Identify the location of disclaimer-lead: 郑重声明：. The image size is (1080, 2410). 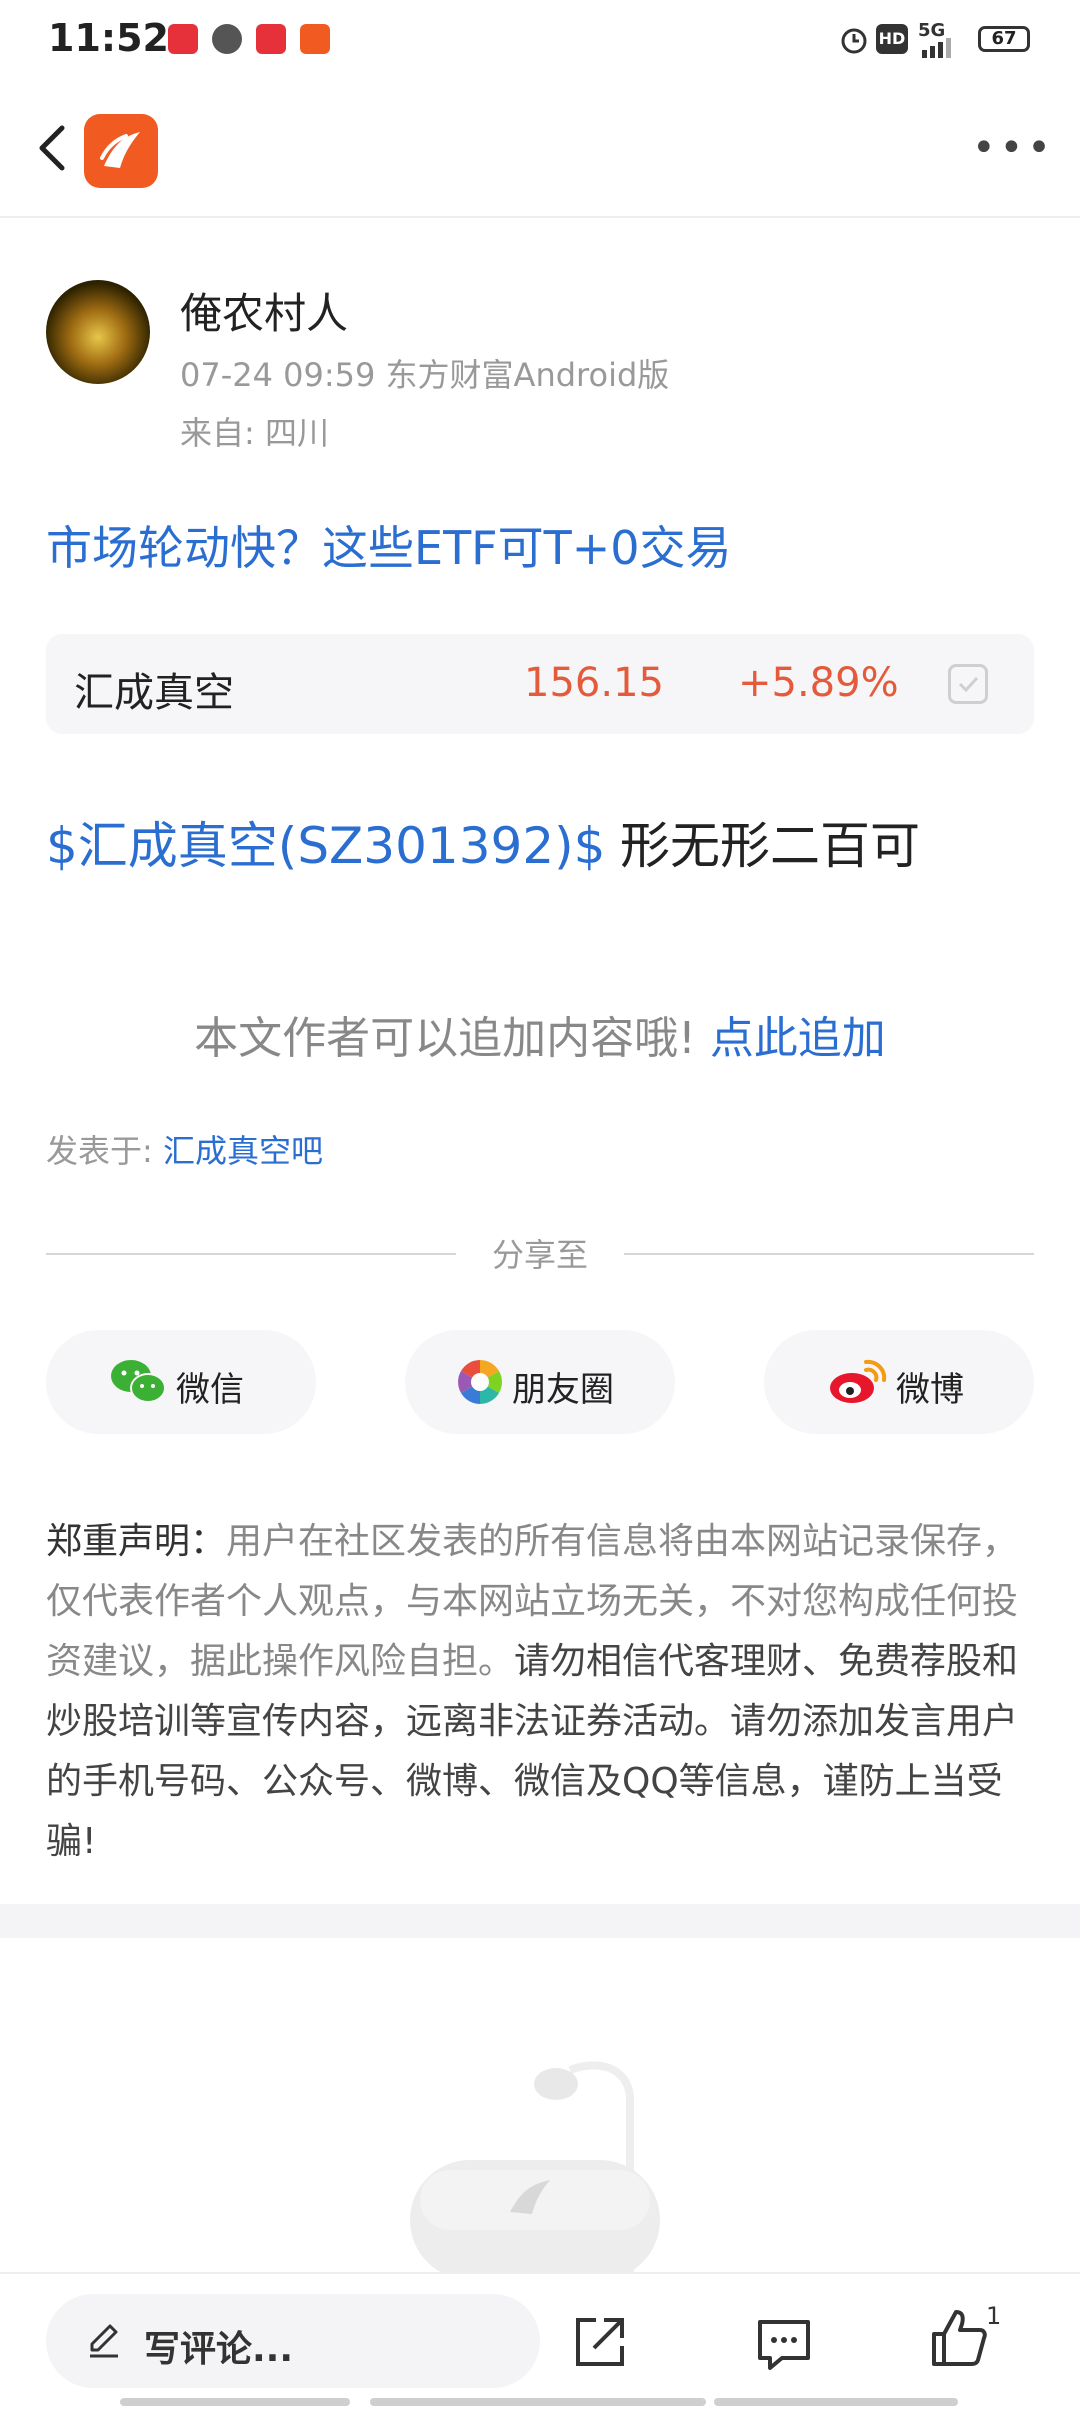
(136, 1541).